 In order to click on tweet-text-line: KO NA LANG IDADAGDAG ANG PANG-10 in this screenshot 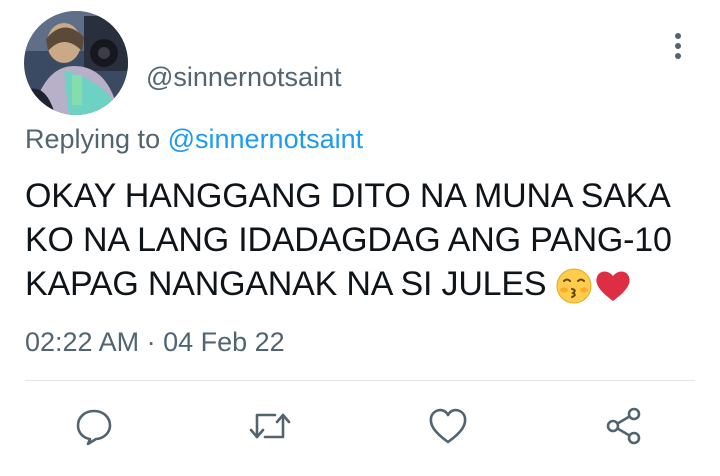, I will do `click(348, 240)`.